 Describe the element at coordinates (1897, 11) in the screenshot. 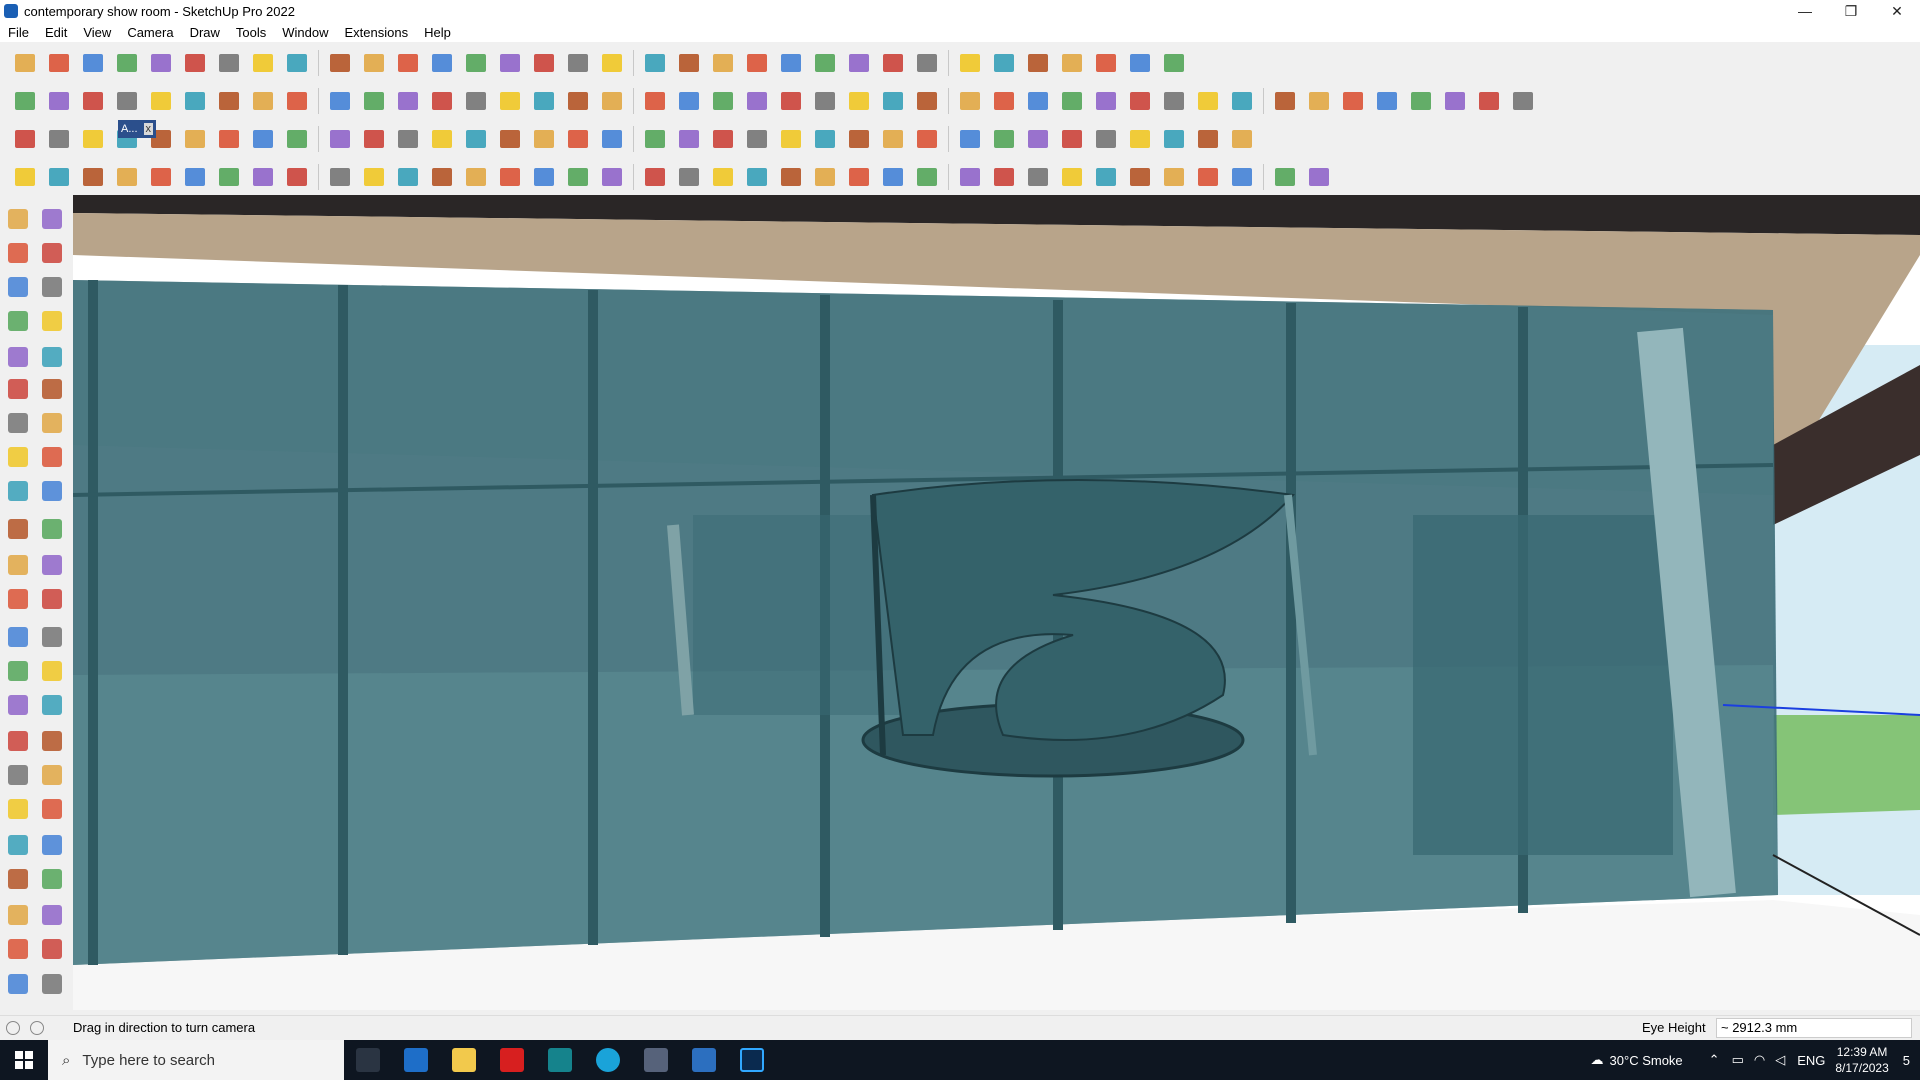

I see `close-button: ✕` at that location.